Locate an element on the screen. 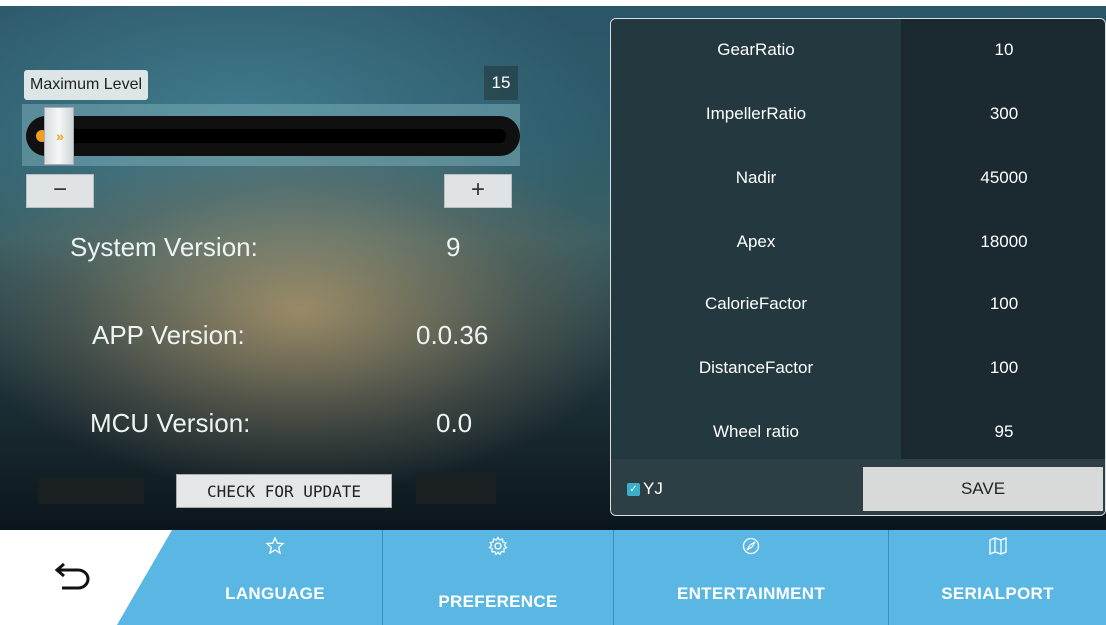  back-arrow-icon is located at coordinates (72, 577).